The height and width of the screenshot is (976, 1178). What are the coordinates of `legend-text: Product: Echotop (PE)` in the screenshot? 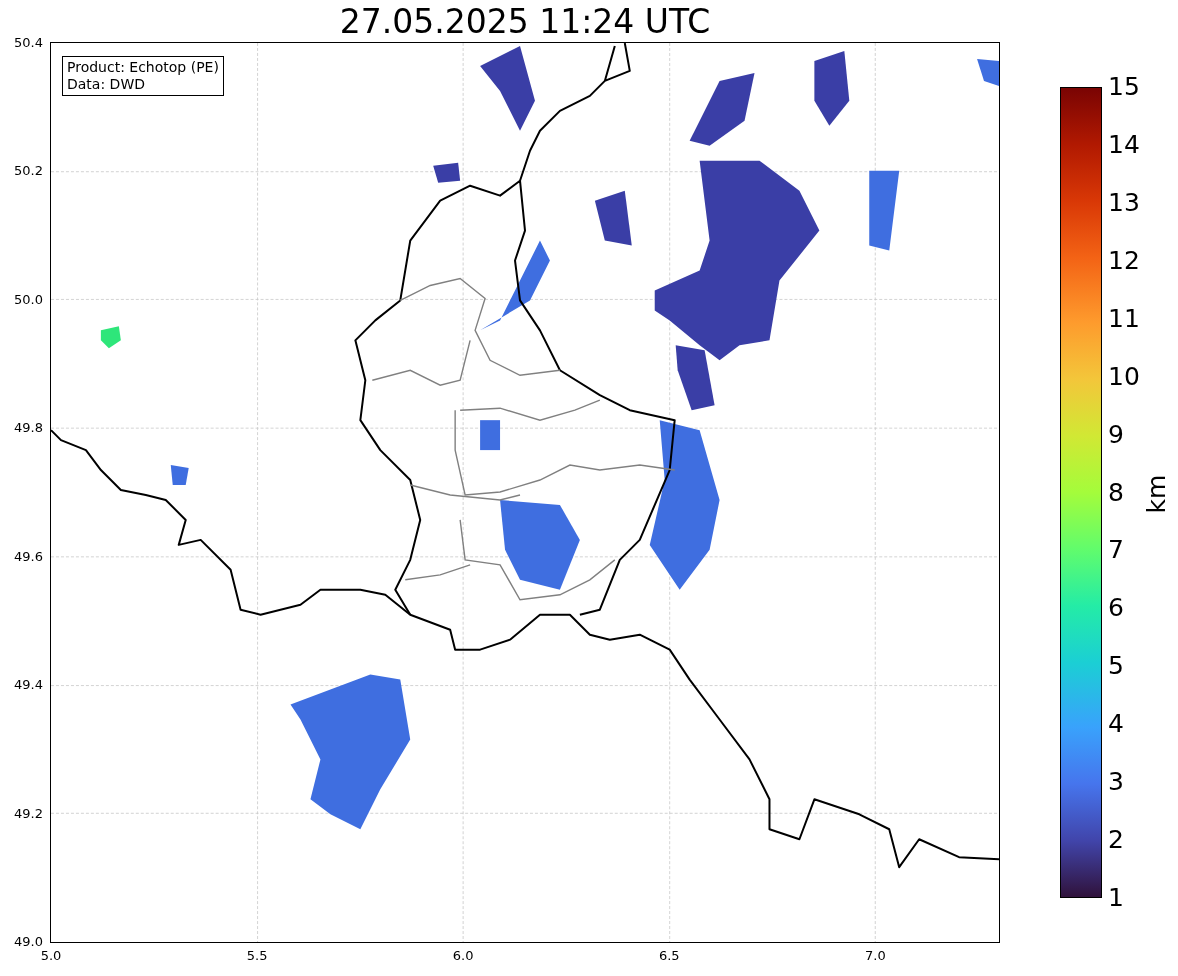 It's located at (143, 67).